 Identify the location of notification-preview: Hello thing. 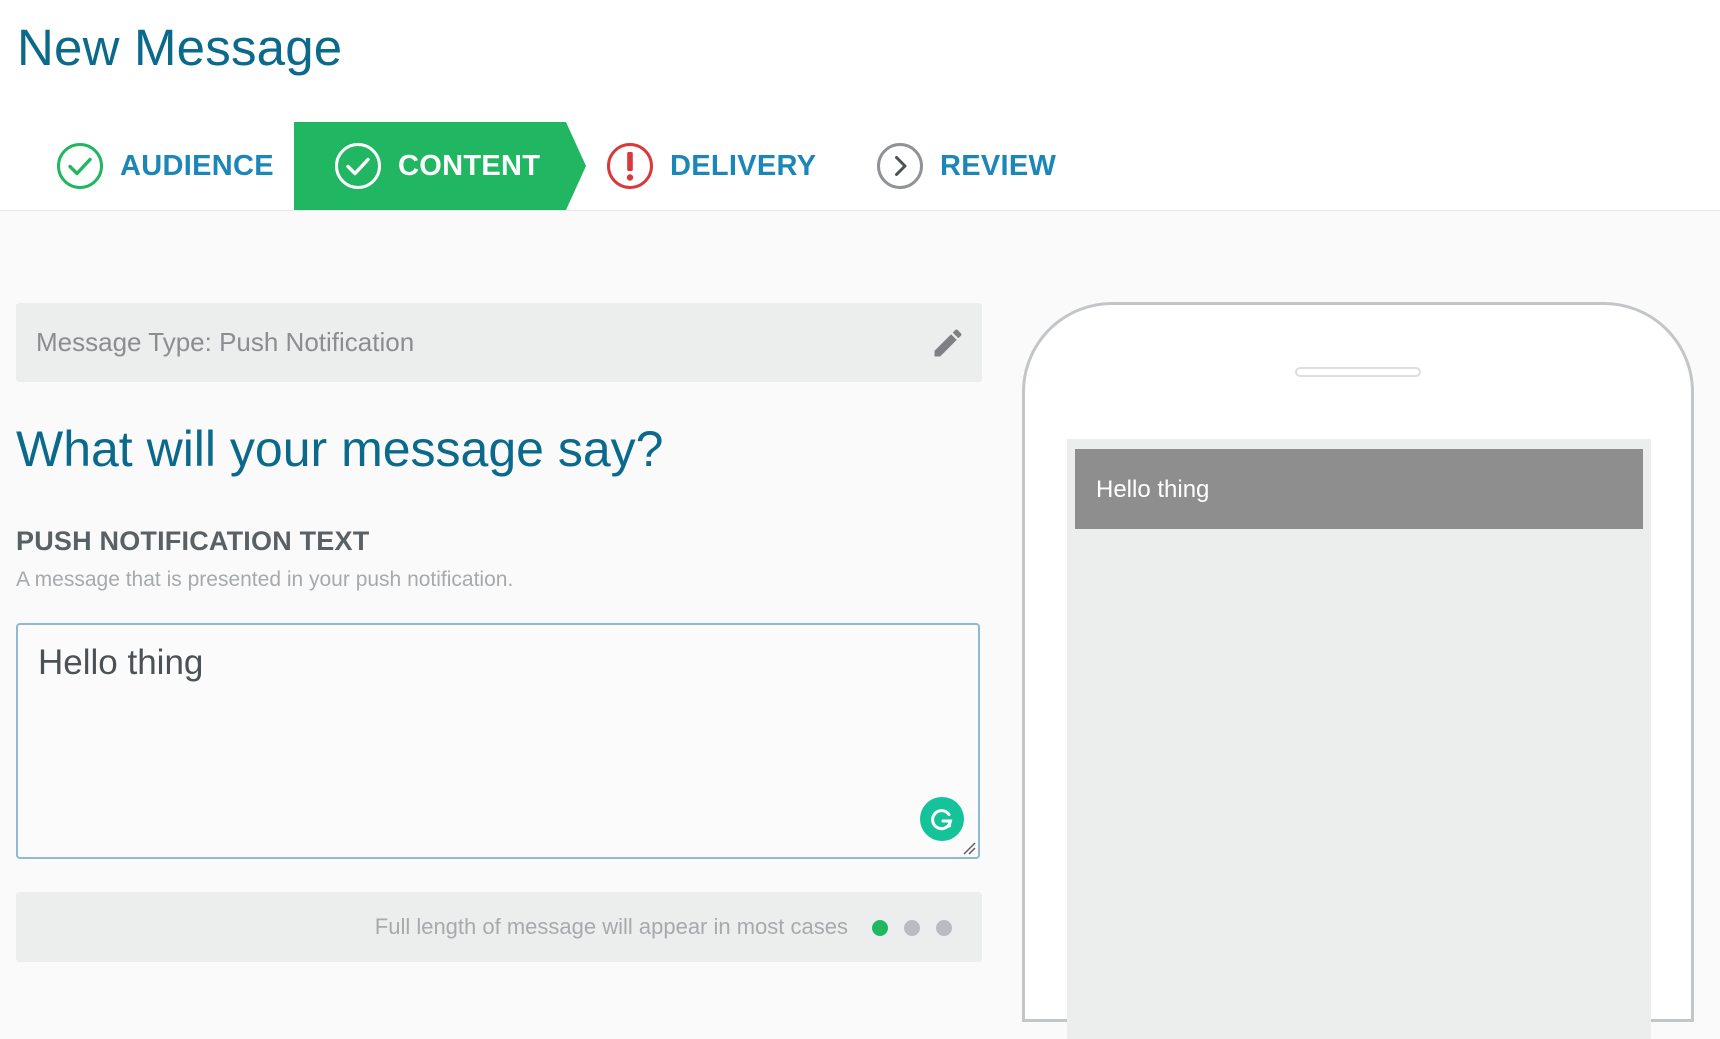
(1359, 489).